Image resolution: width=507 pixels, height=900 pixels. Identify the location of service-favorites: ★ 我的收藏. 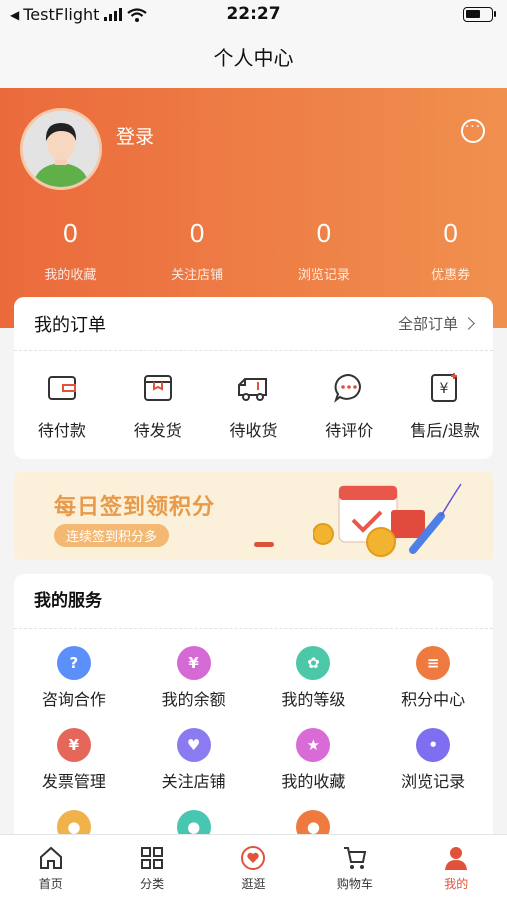
(314, 769).